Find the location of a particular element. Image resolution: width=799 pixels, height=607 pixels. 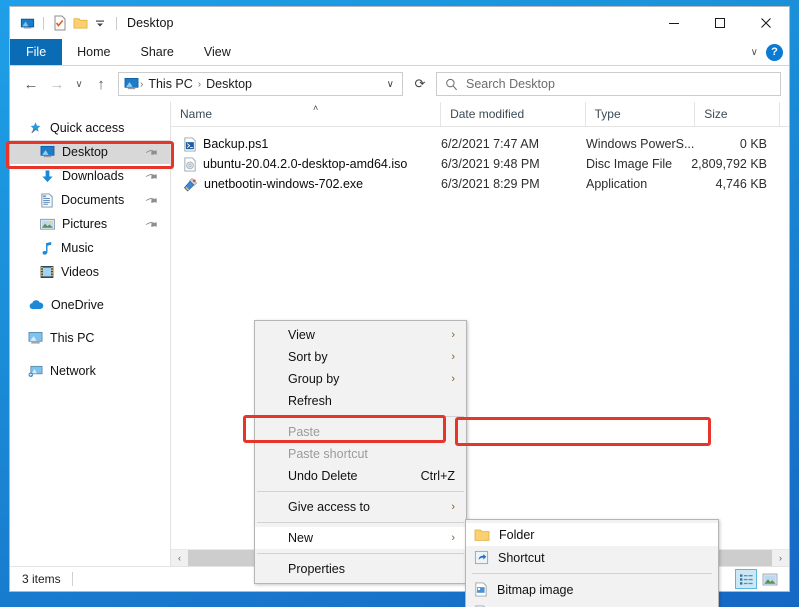

submenu-item-label: Bitmap image is located at coordinates (535, 589).